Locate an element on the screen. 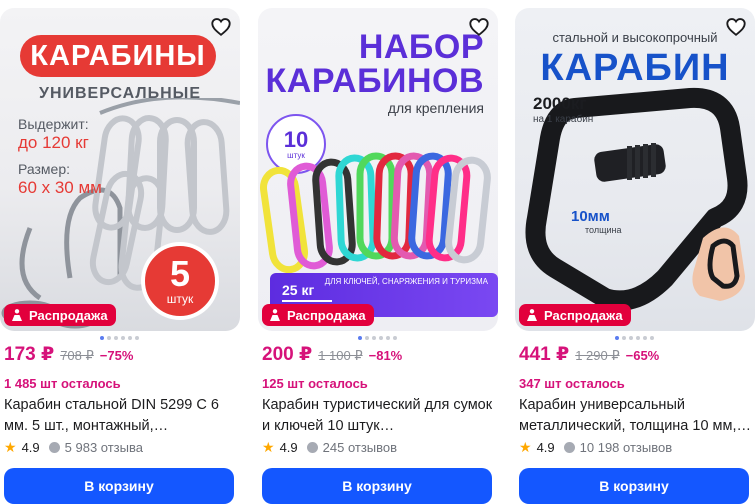 The width and height of the screenshot is (755, 504). stock-remaining: 1 485 шт осталось is located at coordinates (62, 383).